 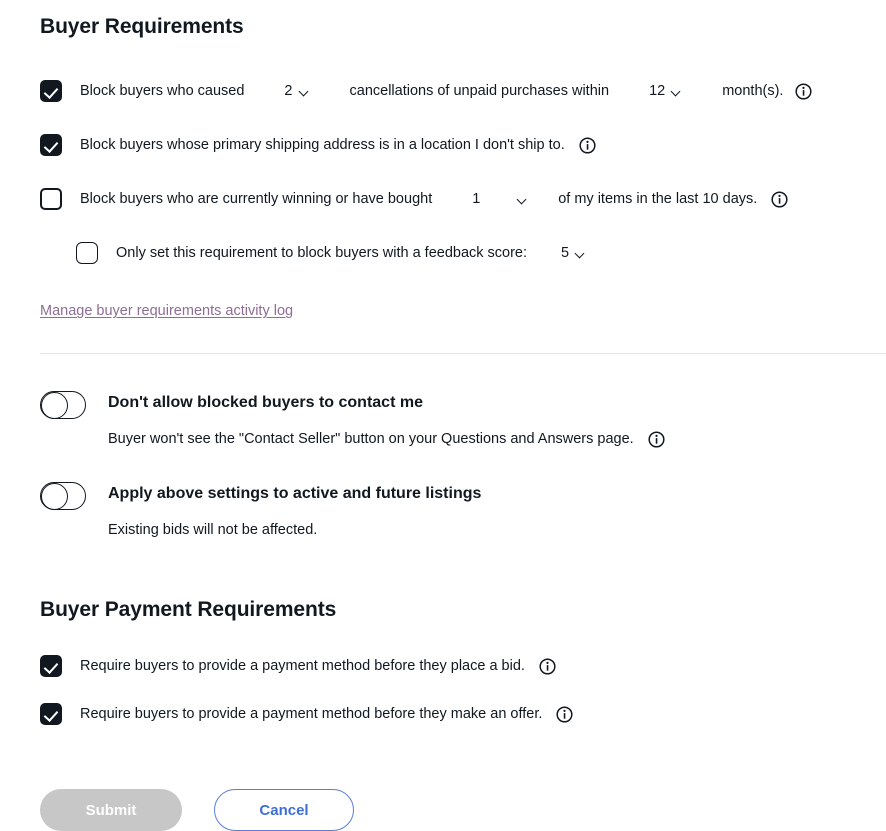 I want to click on checkbox-unpaid-cancellations, so click(x=51, y=91).